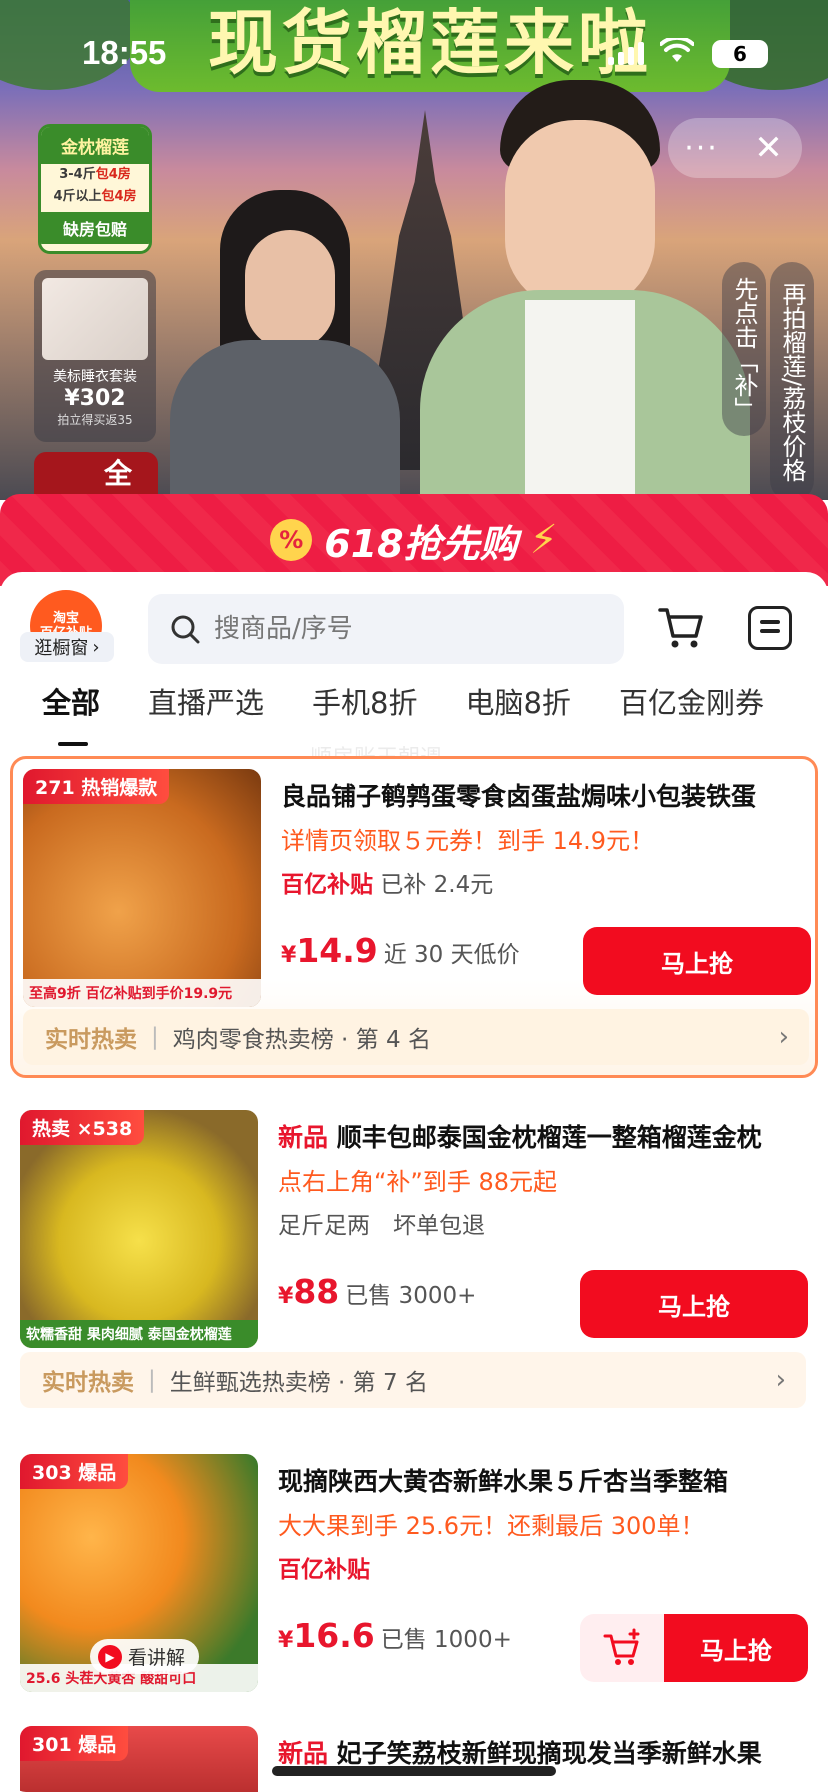 This screenshot has width=828, height=1792. What do you see at coordinates (139, 1573) in the screenshot?
I see `product-image: 303 爆品 25.6 头茬大黄杏 酸甜可口 ▶ 看讲解` at bounding box center [139, 1573].